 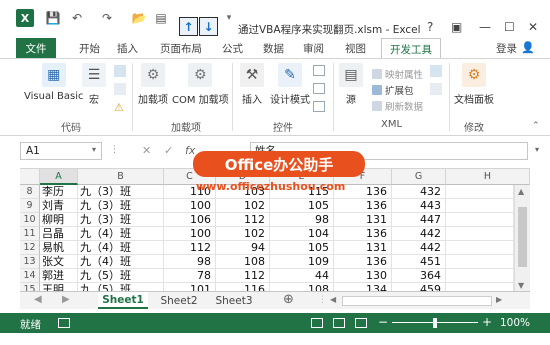 What do you see at coordinates (120, 71) in the screenshot?
I see `record-macro-icon` at bounding box center [120, 71].